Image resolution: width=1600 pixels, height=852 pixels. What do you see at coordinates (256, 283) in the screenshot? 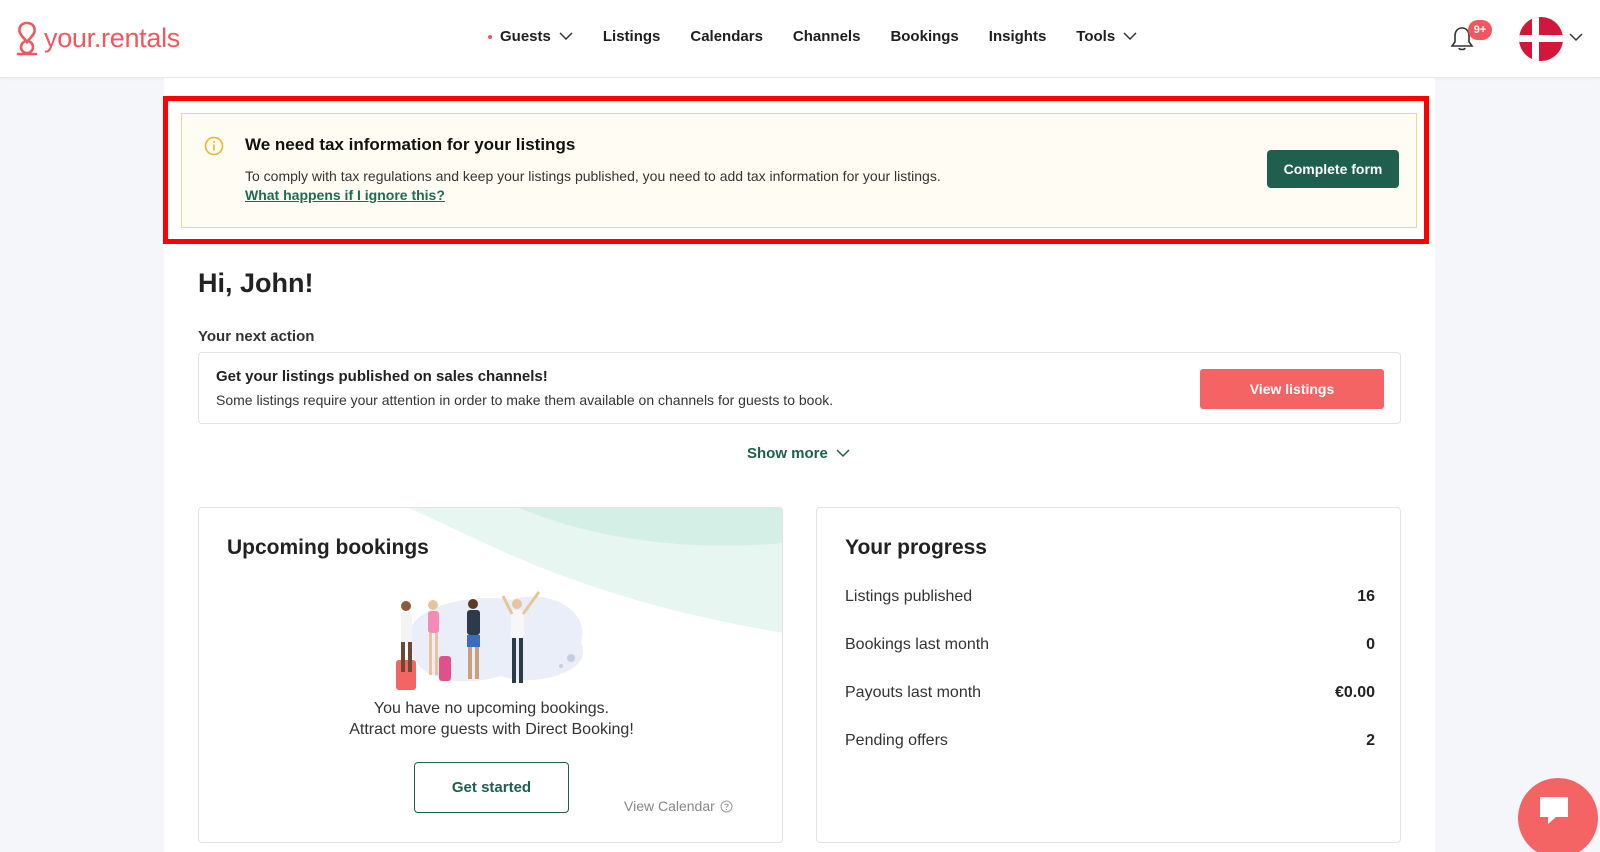
I see `page-greeting: Hi, John!` at bounding box center [256, 283].